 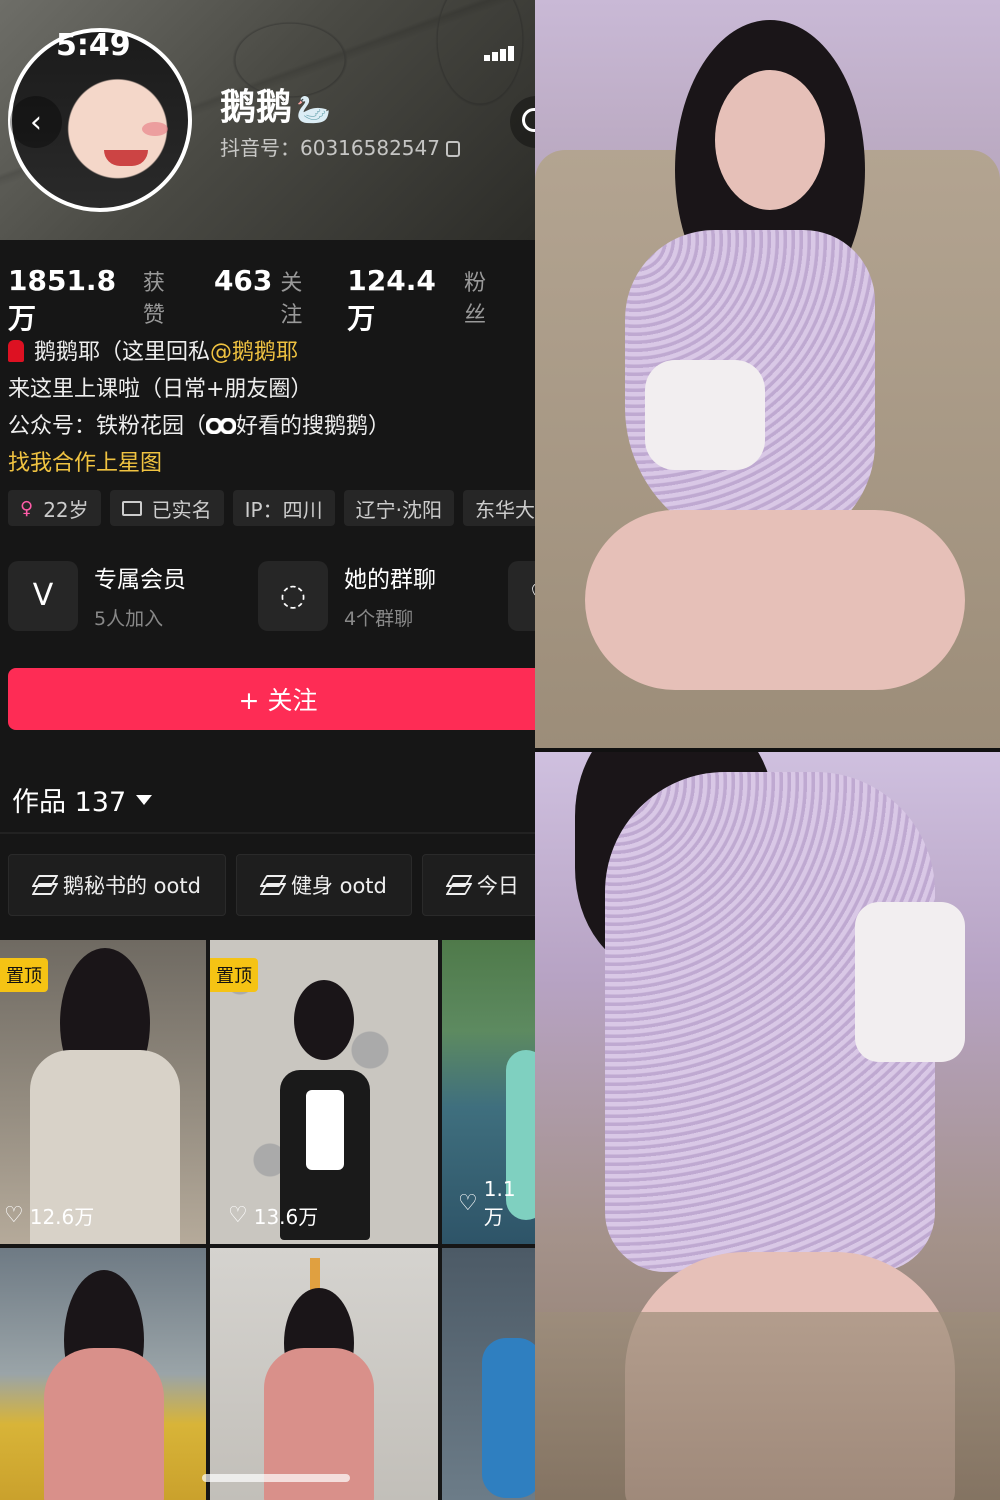 What do you see at coordinates (271, 699) in the screenshot?
I see `follow-button: + 关注` at bounding box center [271, 699].